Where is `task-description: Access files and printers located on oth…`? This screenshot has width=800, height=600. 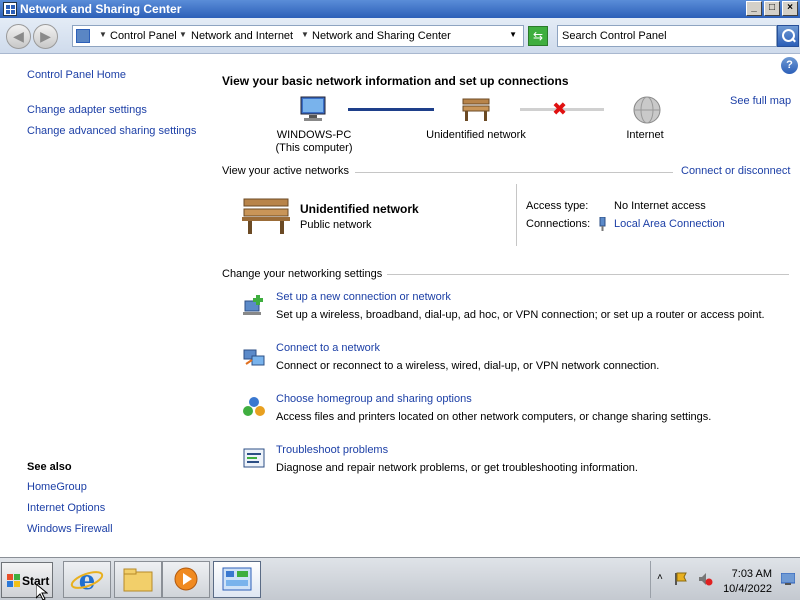
task-description: Access files and printers located on oth… is located at coordinates (494, 417).